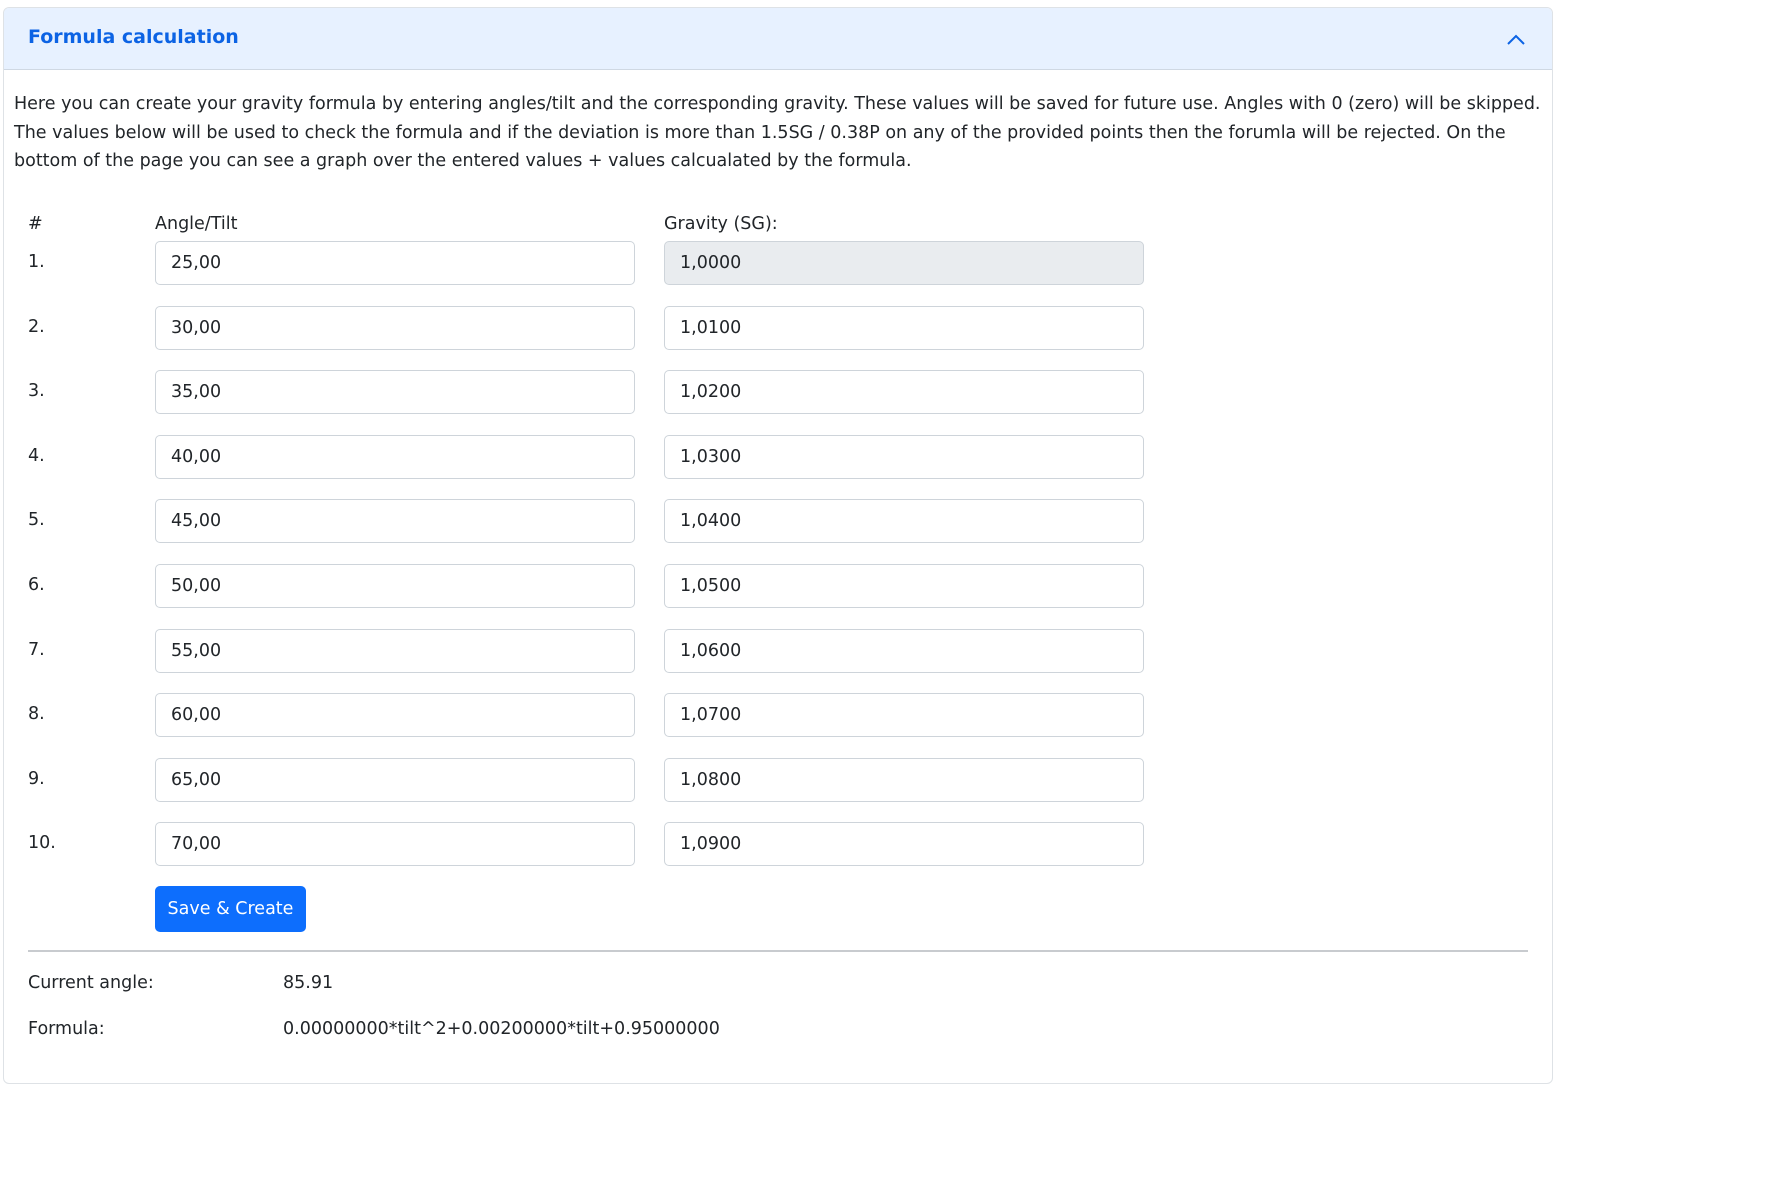 The width and height of the screenshot is (1770, 1203). I want to click on chevron-up-icon, so click(1516, 40).